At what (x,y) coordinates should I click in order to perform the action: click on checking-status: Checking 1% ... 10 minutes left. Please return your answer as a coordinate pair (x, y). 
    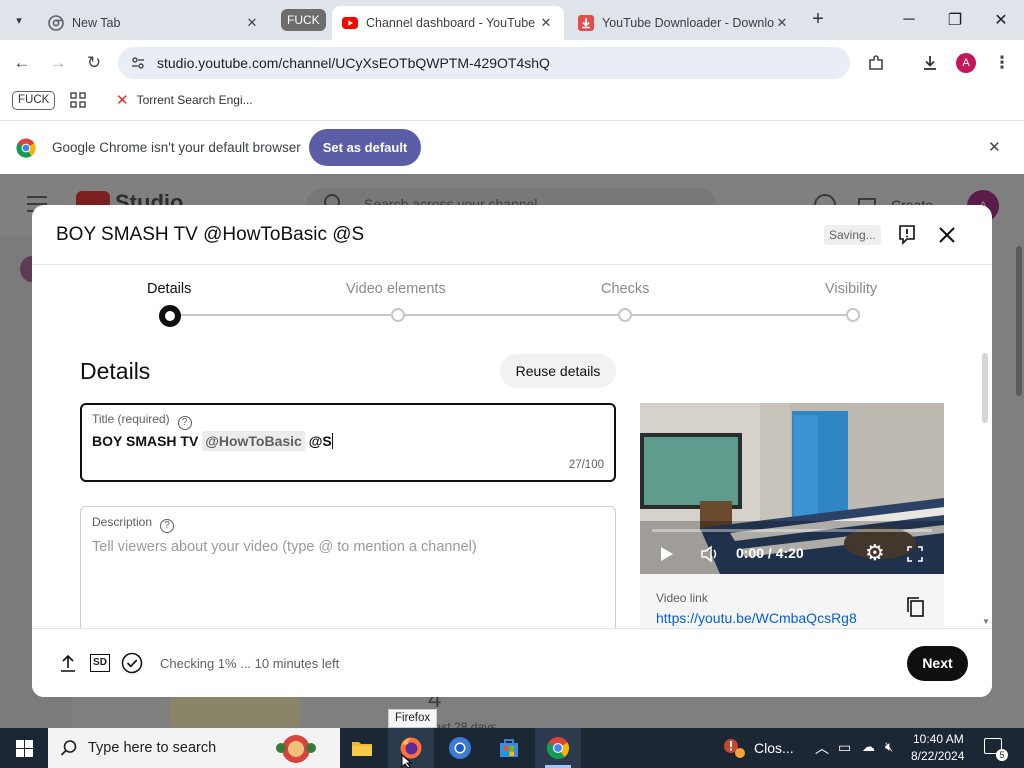
    Looking at the image, I should click on (250, 663).